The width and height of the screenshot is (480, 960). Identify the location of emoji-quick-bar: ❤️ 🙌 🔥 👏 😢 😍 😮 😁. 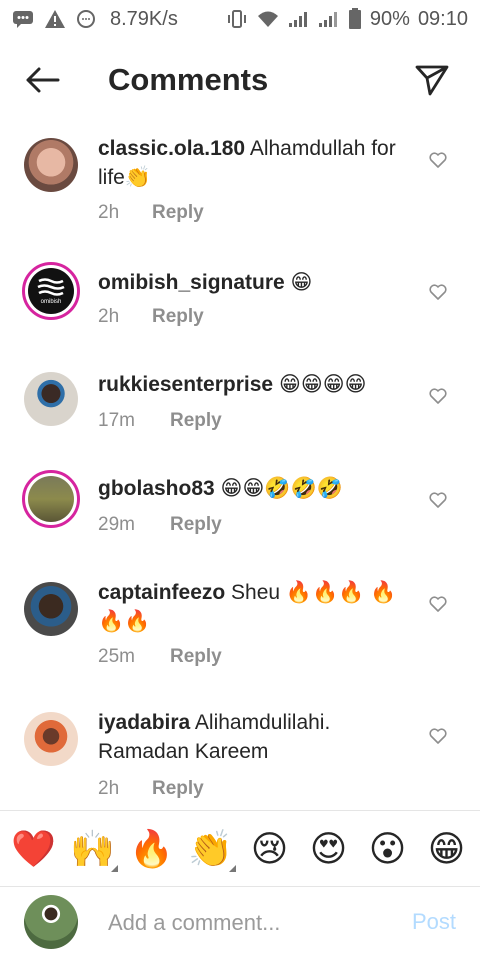
(240, 848).